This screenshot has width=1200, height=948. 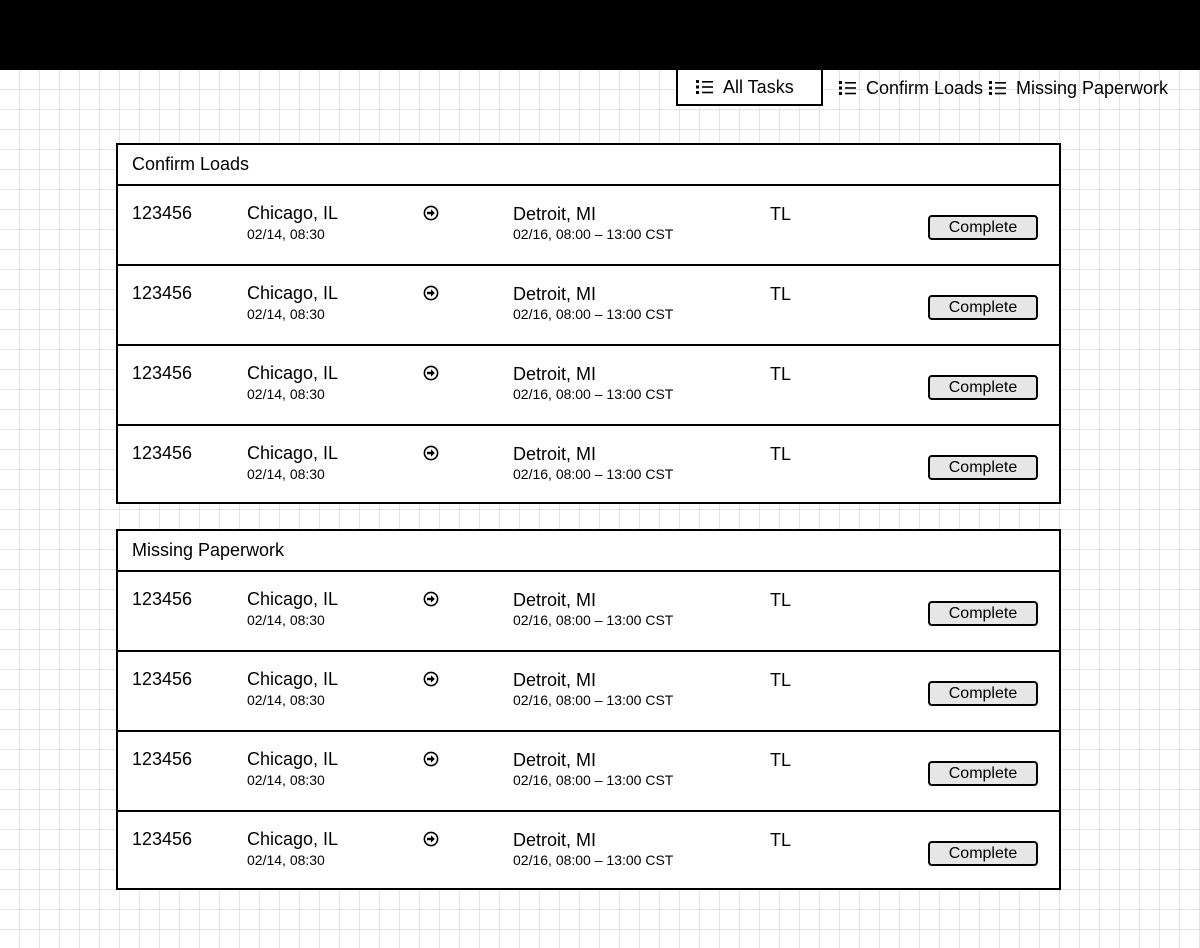 What do you see at coordinates (1092, 87) in the screenshot?
I see `tab-label: Missing Paperwork` at bounding box center [1092, 87].